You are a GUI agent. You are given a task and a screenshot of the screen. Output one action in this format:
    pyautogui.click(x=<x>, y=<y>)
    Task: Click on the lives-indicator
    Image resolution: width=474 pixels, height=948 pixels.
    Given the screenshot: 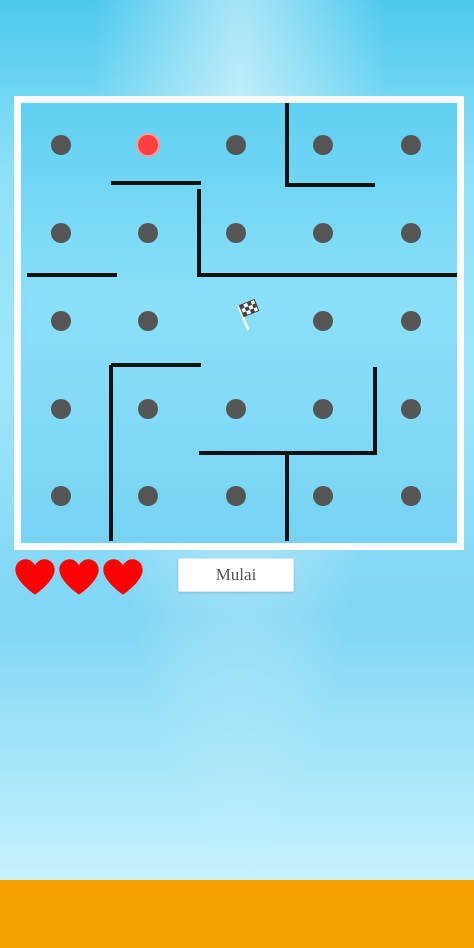 What is the action you would take?
    pyautogui.click(x=79, y=577)
    